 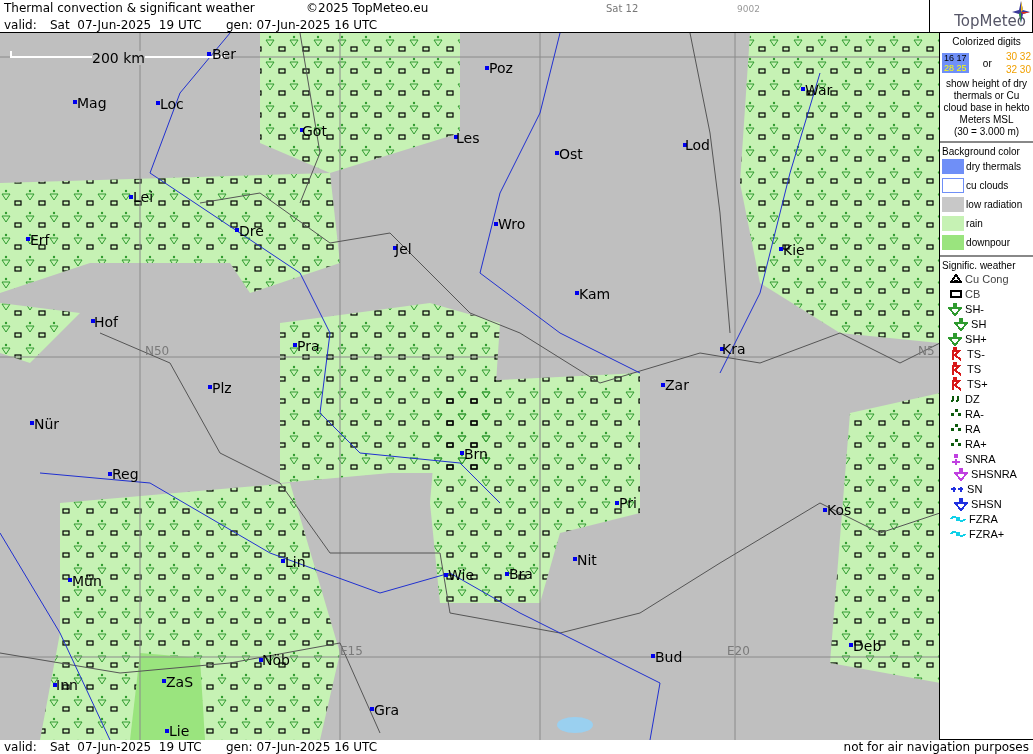 I want to click on city-label: Kie, so click(x=794, y=250).